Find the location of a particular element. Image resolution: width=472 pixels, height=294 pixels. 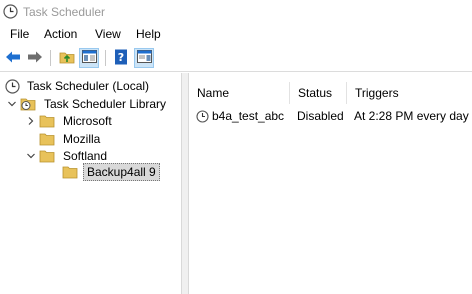

show-hide-action-pane-icon is located at coordinates (144, 58).